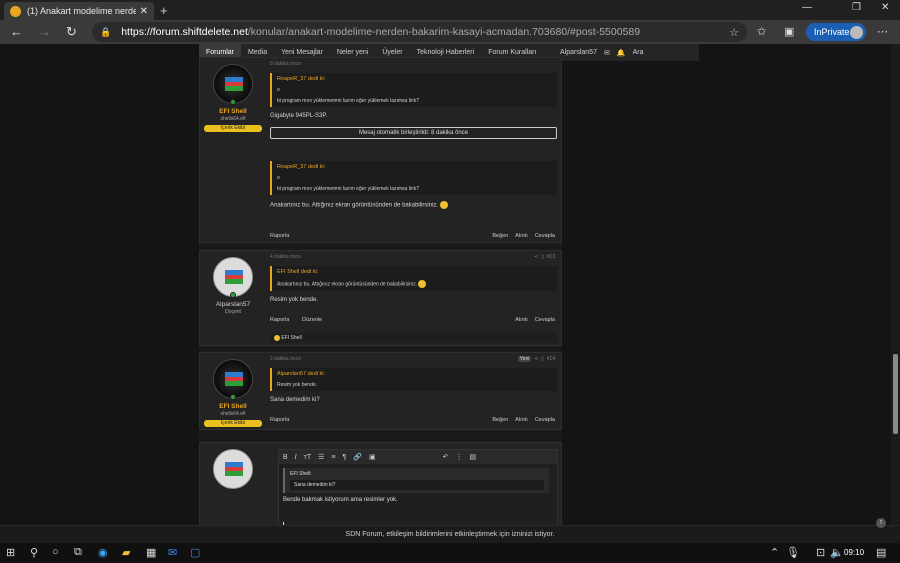  I want to click on edge-icon: ◉, so click(103, 552).